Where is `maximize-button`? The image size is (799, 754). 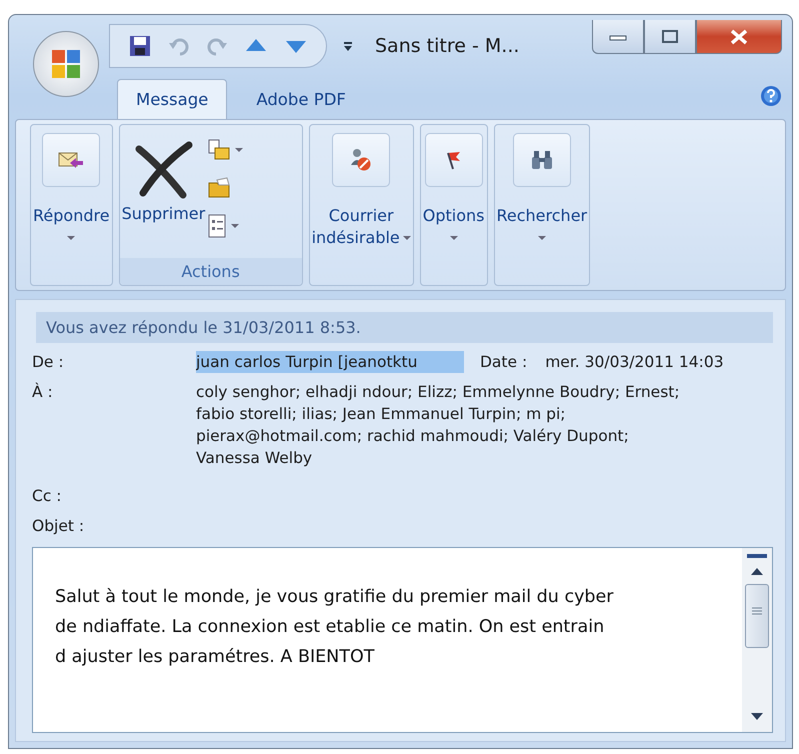 maximize-button is located at coordinates (670, 37).